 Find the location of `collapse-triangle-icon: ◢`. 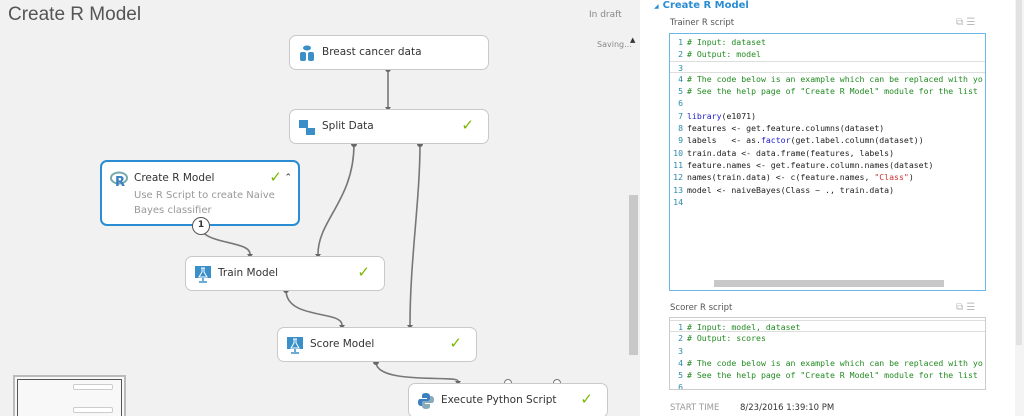

collapse-triangle-icon: ◢ is located at coordinates (656, 6).